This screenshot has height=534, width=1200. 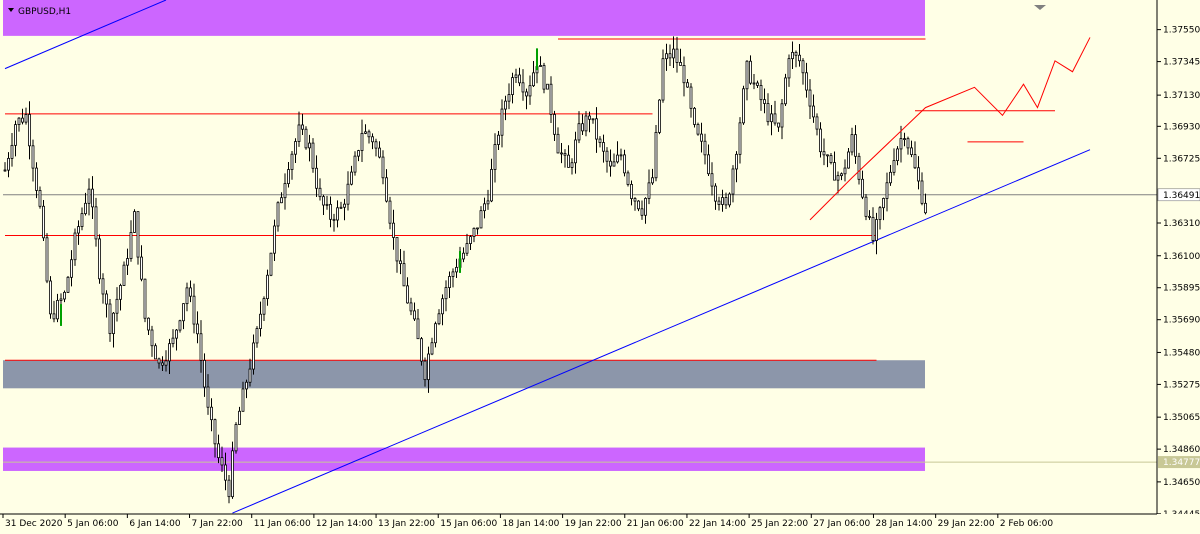 What do you see at coordinates (464, 18) in the screenshot?
I see `top-resistance-zone` at bounding box center [464, 18].